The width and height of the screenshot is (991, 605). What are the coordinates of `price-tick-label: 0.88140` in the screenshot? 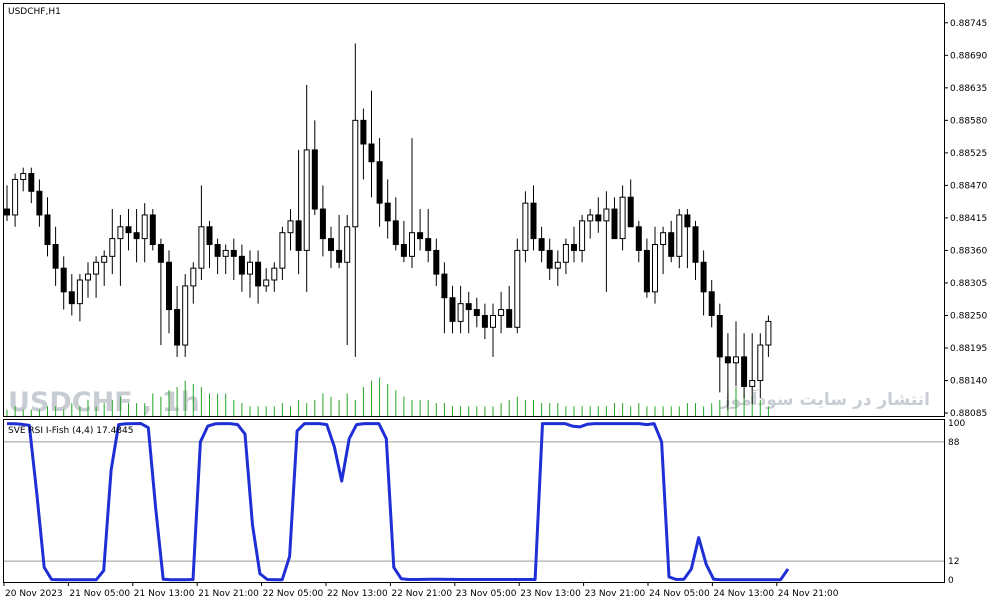 It's located at (968, 382).